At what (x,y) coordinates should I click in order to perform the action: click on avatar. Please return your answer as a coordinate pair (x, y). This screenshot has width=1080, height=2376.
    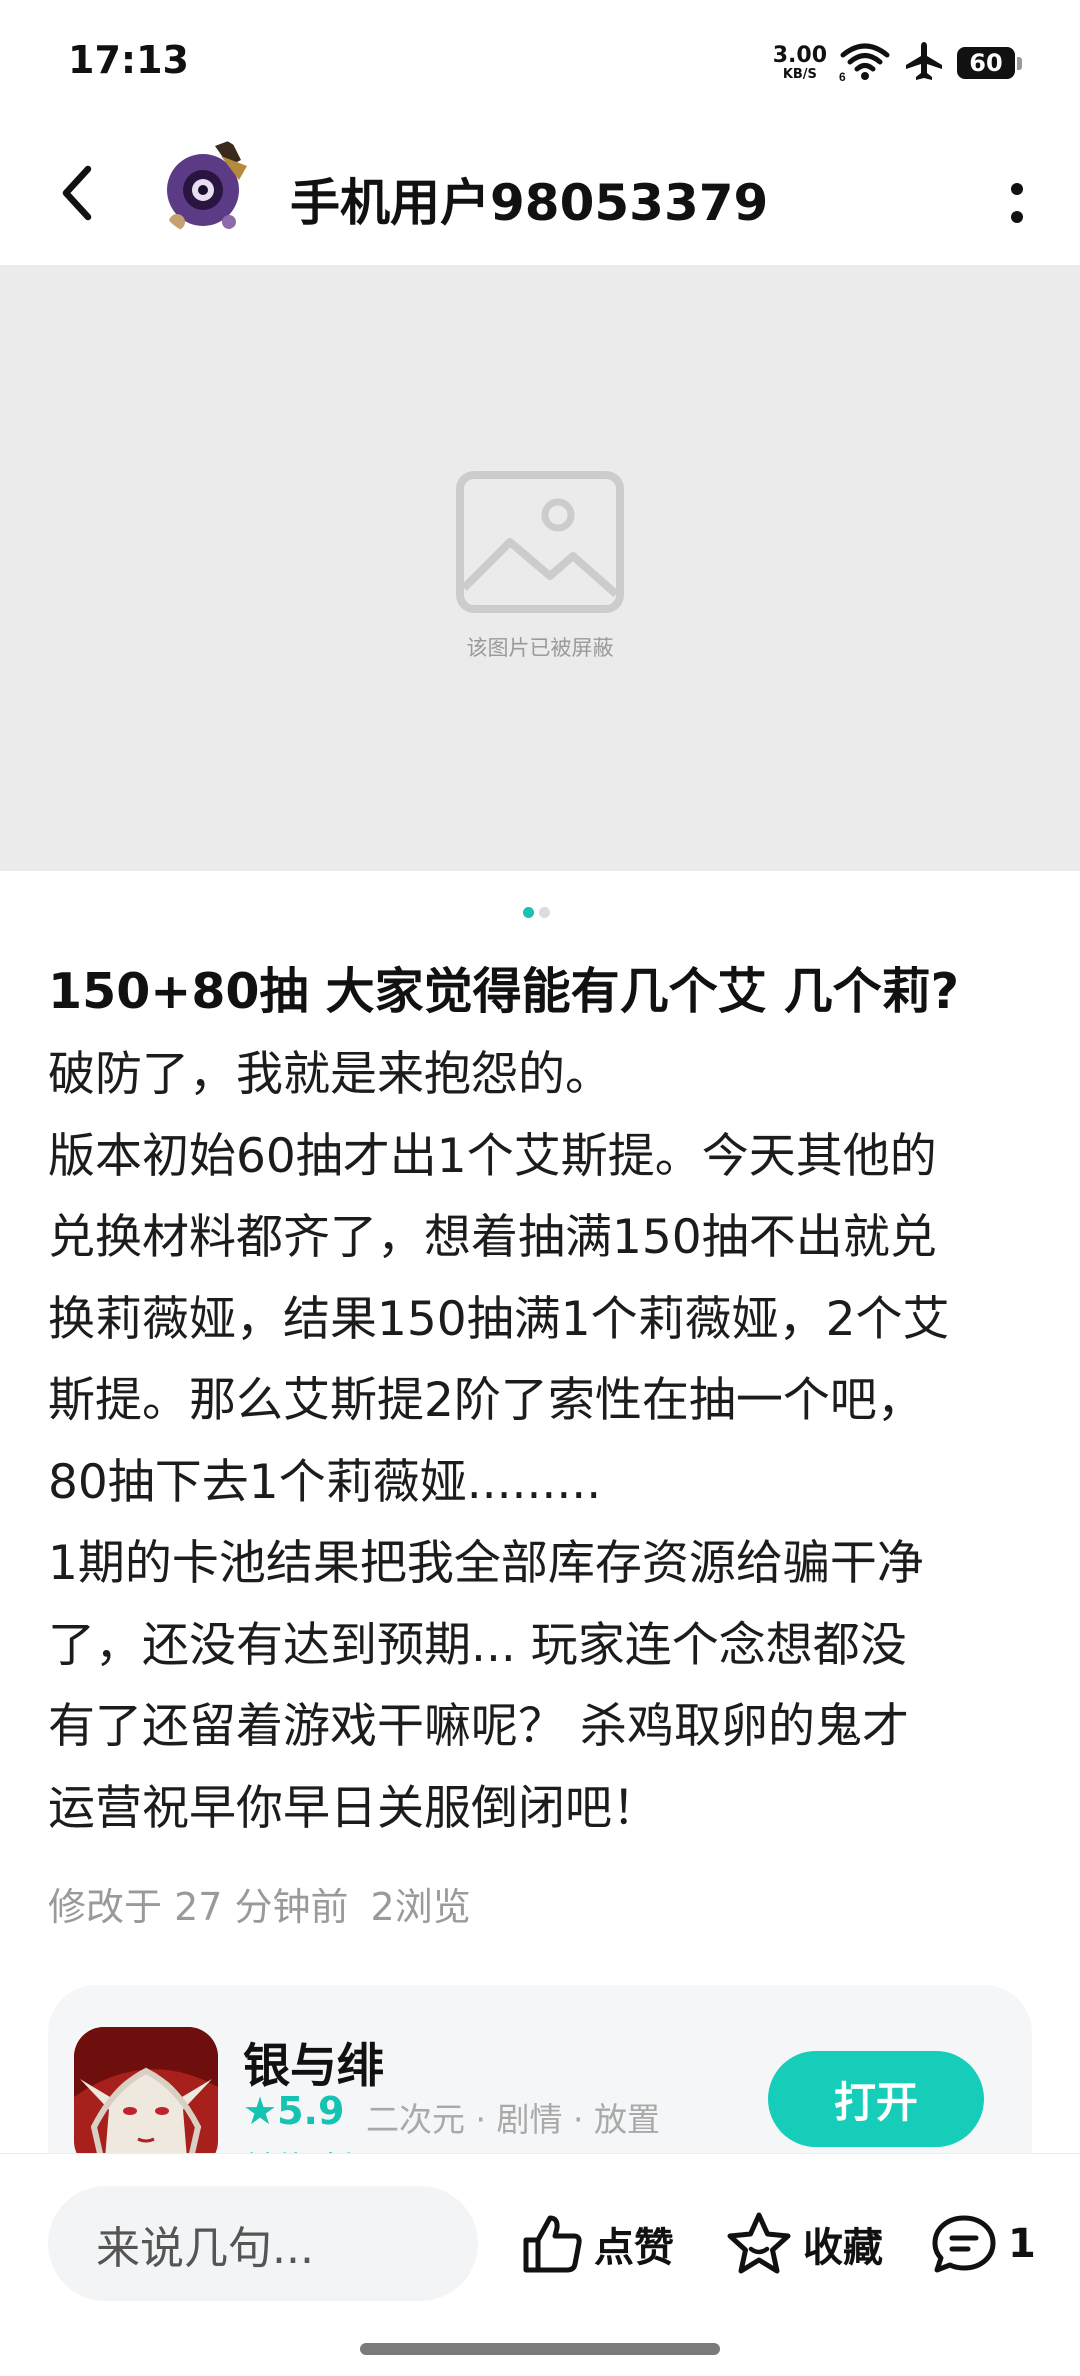
    Looking at the image, I should click on (205, 186).